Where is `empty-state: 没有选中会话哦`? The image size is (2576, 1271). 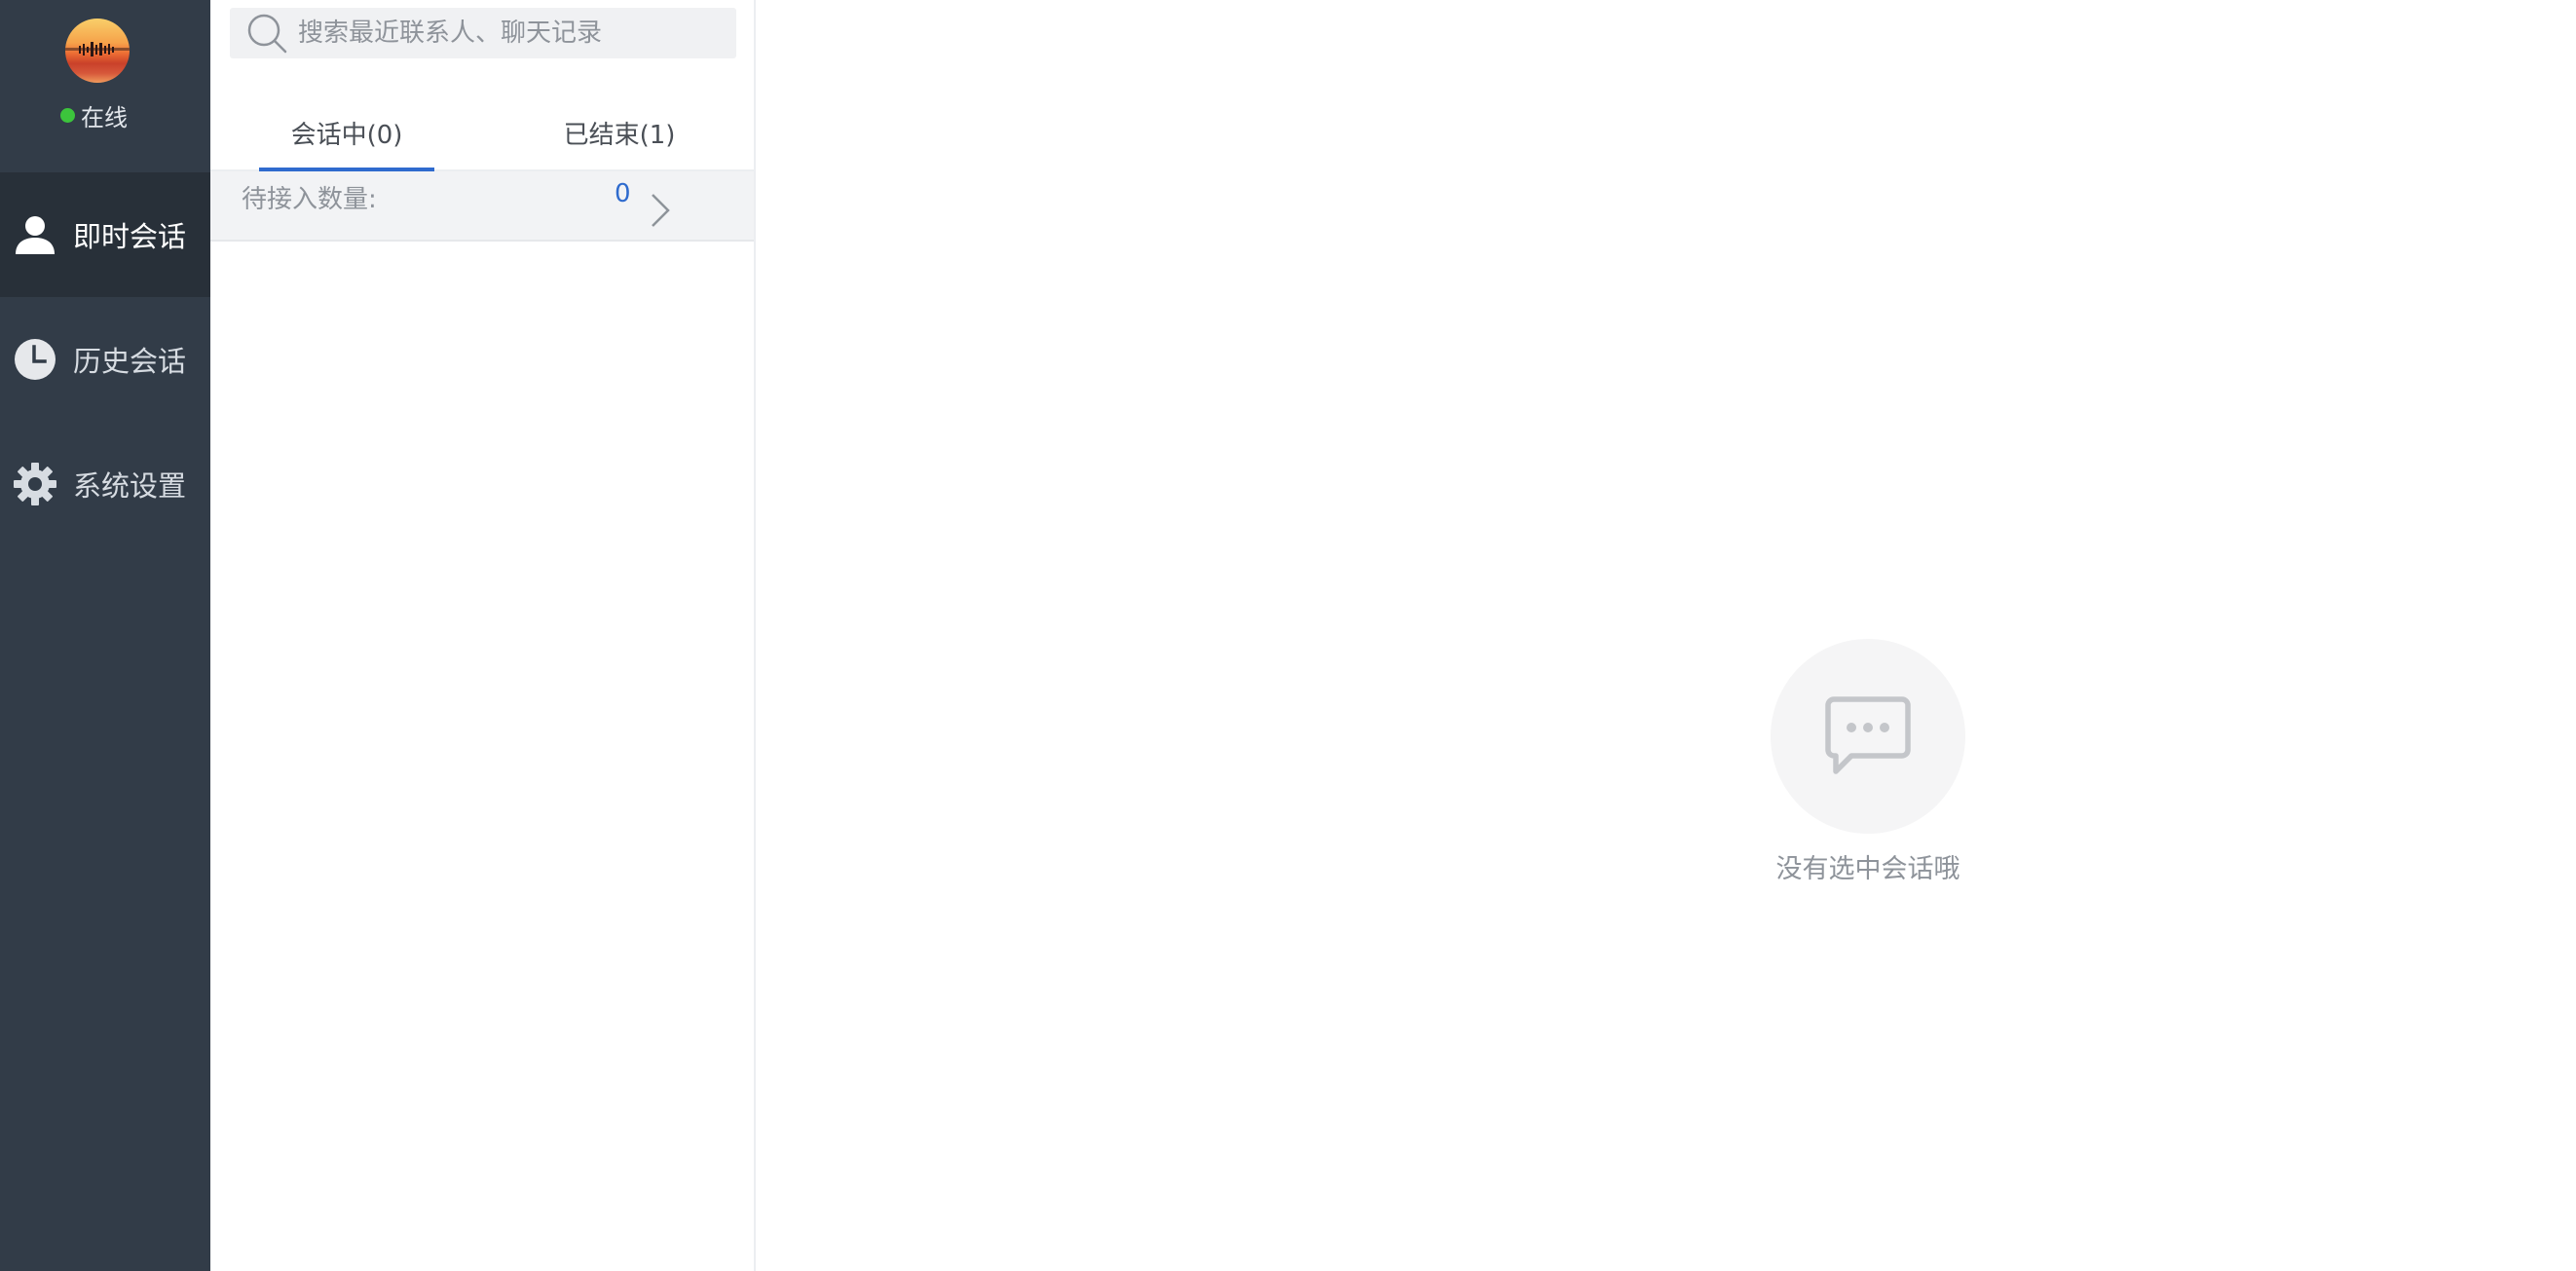
empty-state: 没有选中会话哦 is located at coordinates (1868, 762).